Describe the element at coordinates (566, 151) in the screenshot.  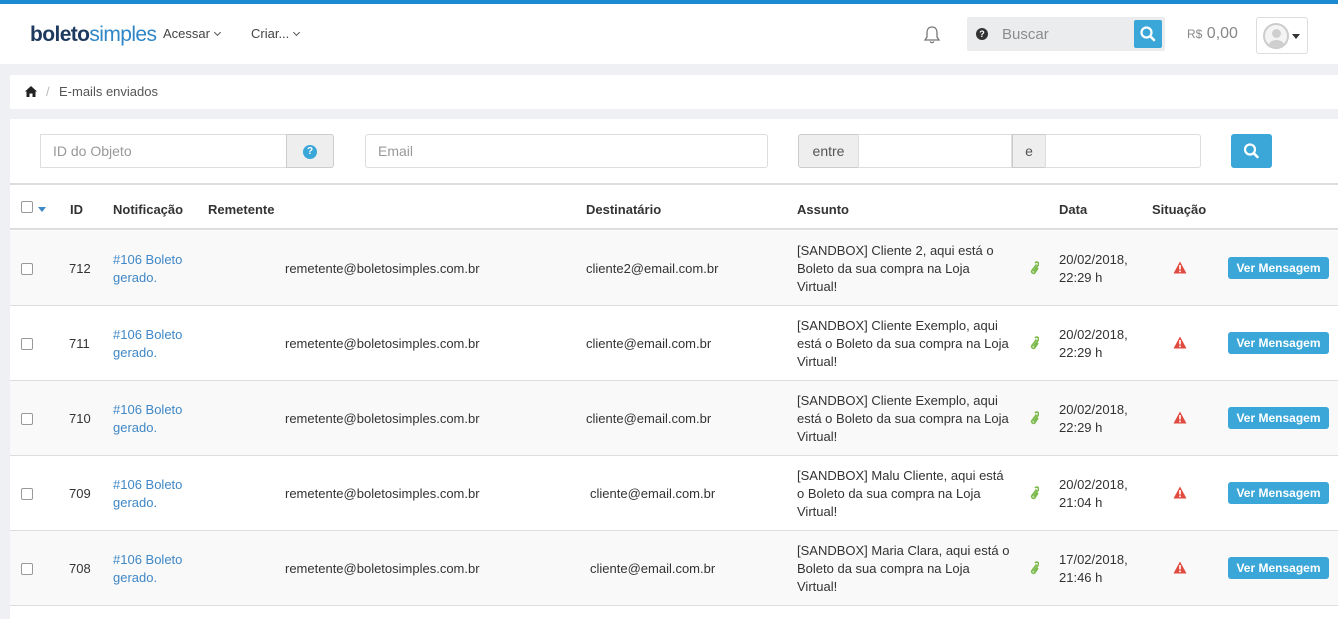
I see `email-field` at that location.